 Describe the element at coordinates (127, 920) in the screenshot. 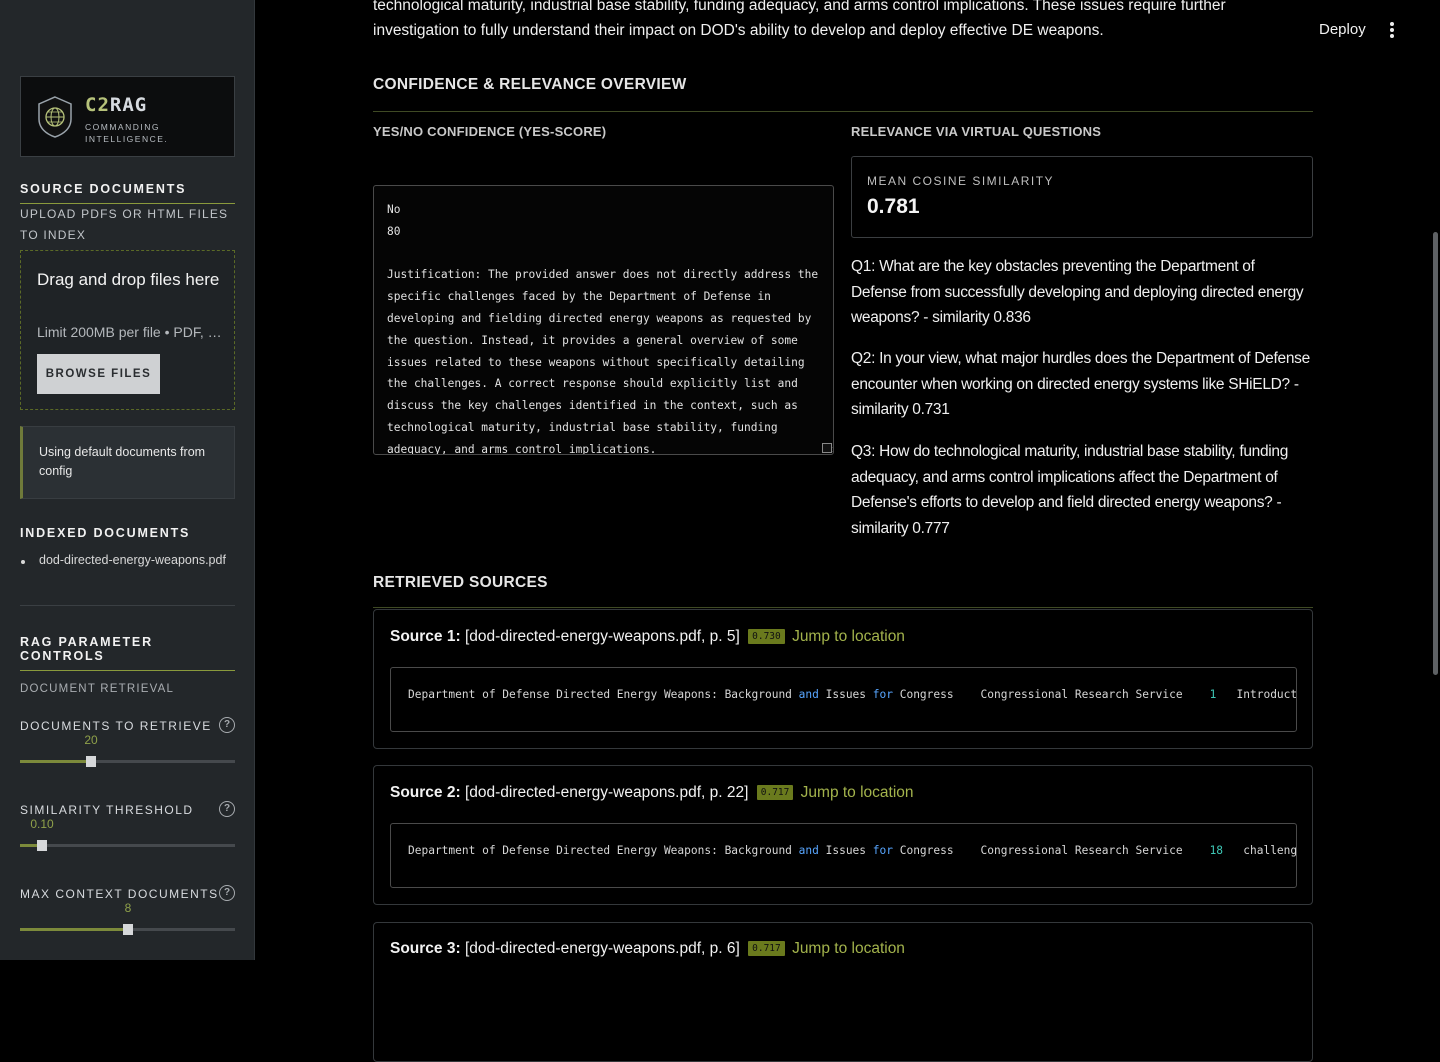

I see `max-context-documents-slider: 8` at that location.